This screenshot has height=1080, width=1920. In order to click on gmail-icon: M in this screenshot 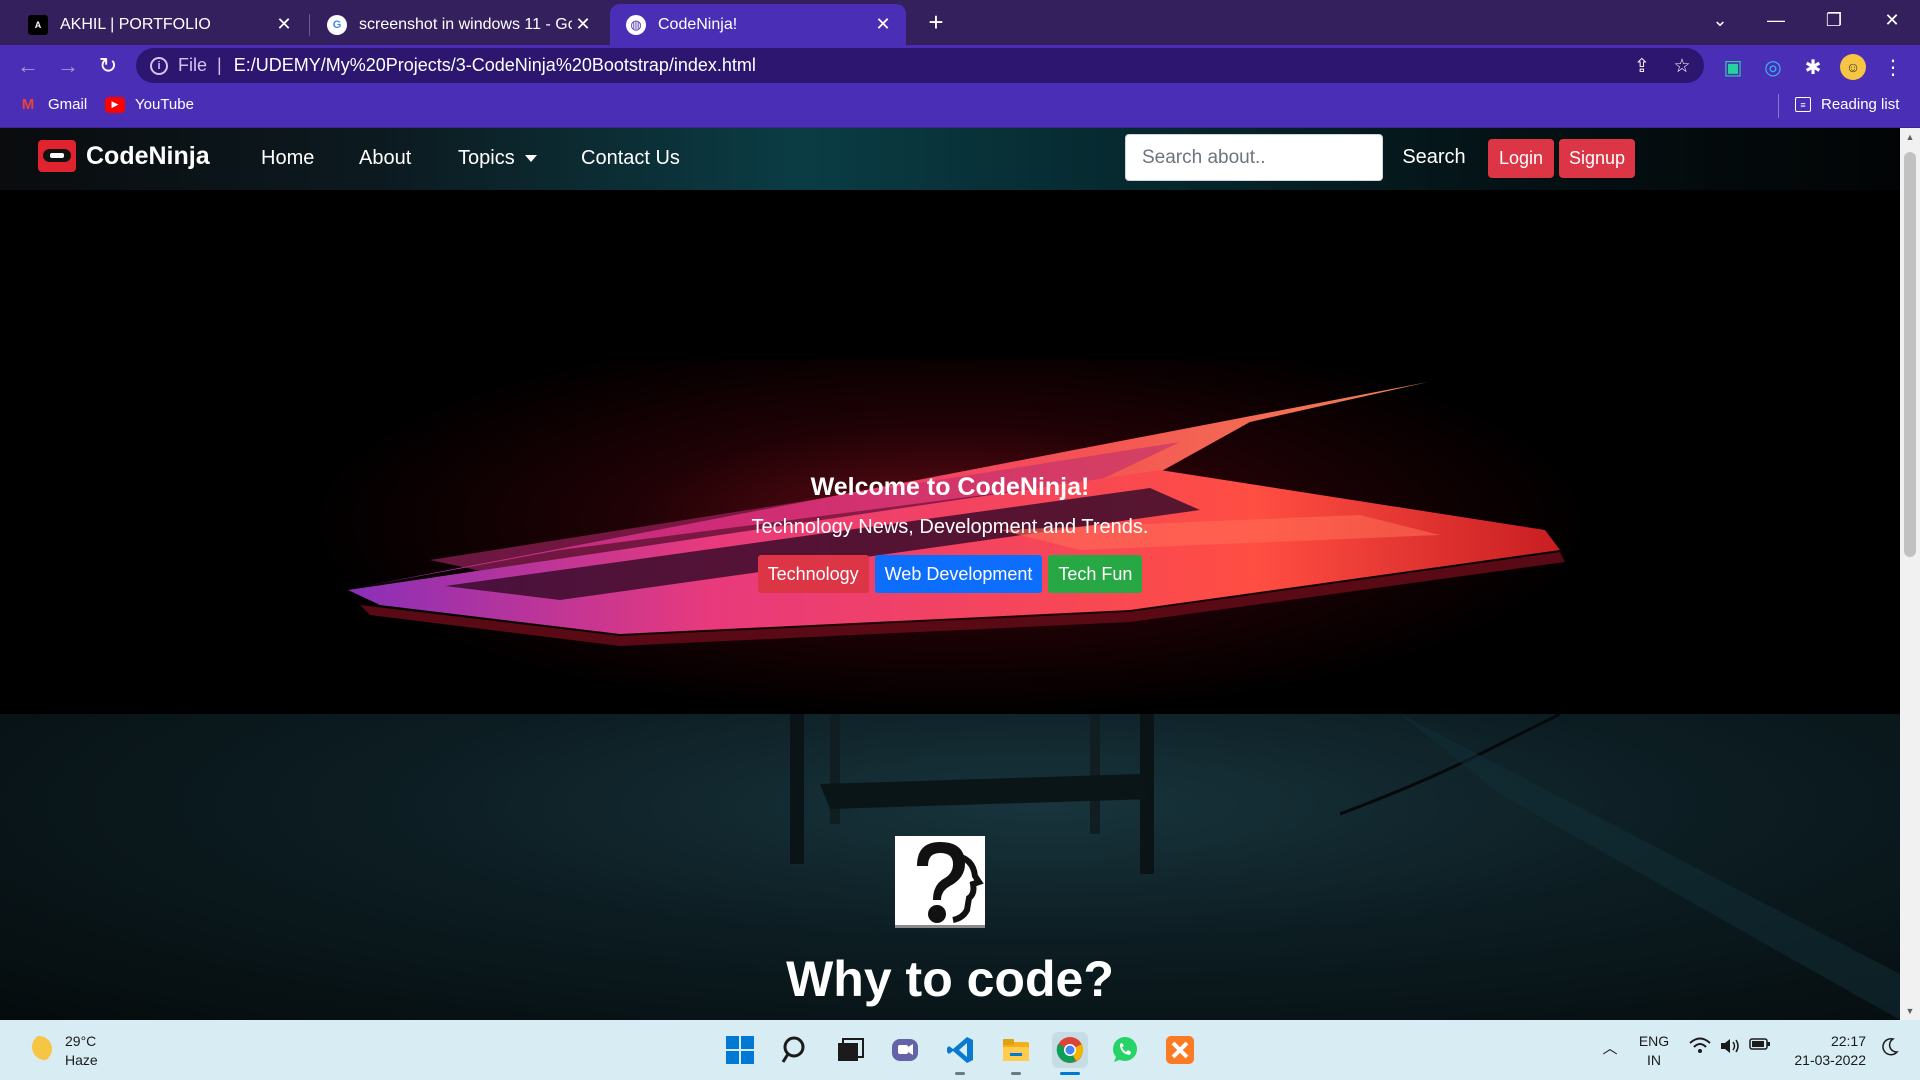, I will do `click(28, 104)`.